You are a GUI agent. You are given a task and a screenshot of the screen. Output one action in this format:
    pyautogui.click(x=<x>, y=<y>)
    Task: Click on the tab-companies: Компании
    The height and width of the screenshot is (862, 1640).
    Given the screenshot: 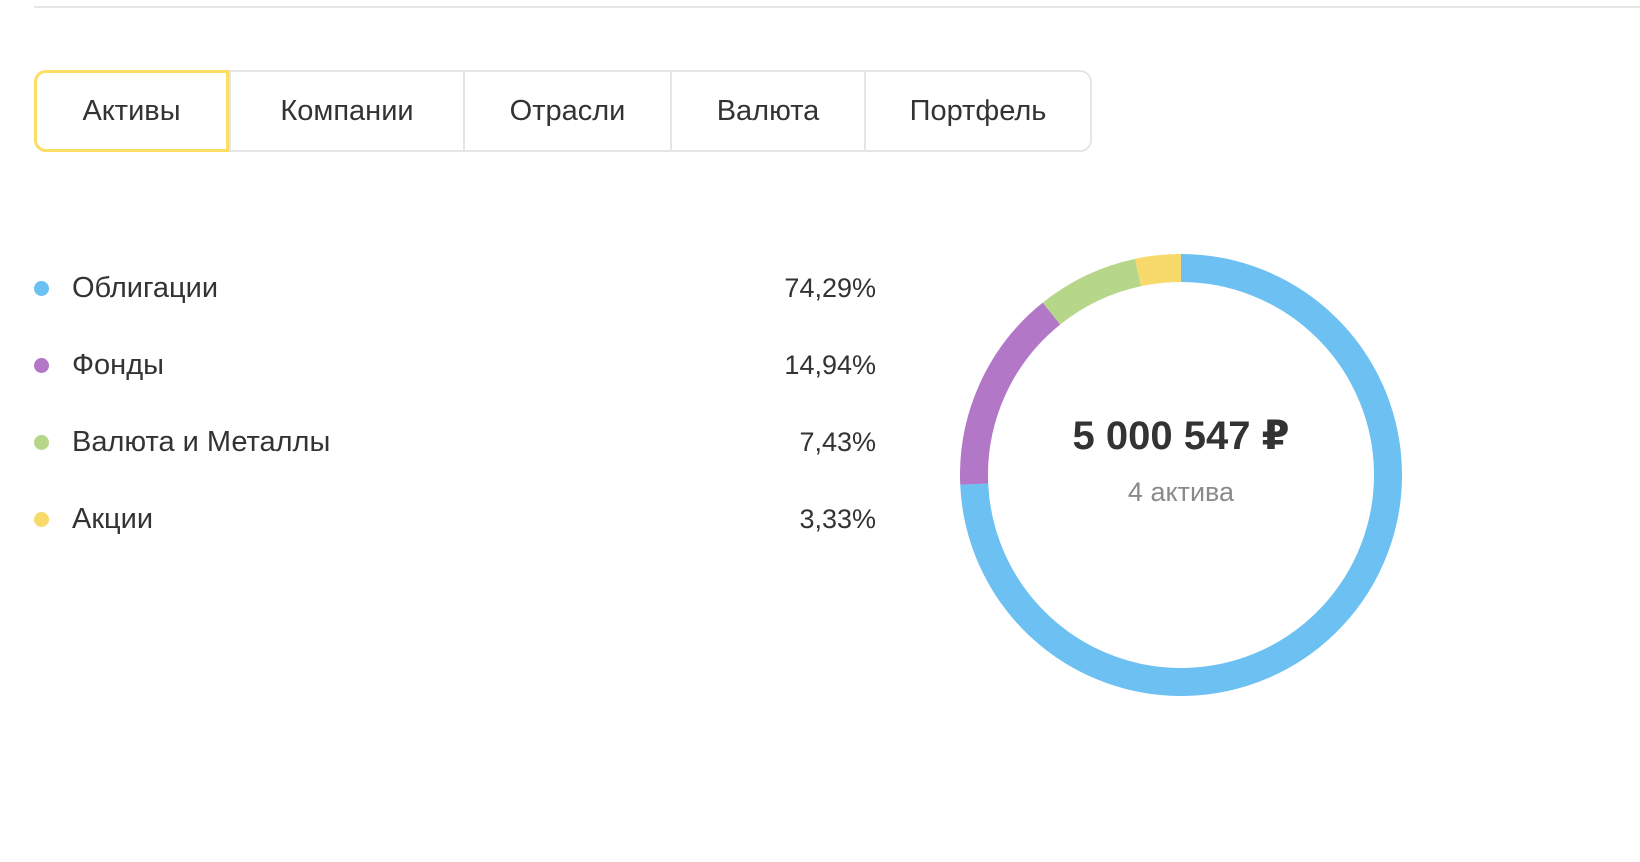 What is the action you would take?
    pyautogui.click(x=346, y=111)
    